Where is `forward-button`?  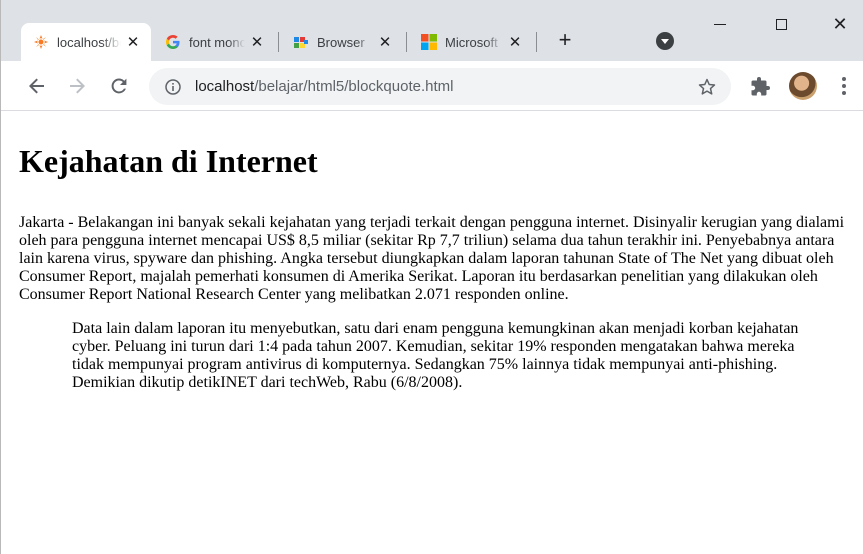 forward-button is located at coordinates (77, 86).